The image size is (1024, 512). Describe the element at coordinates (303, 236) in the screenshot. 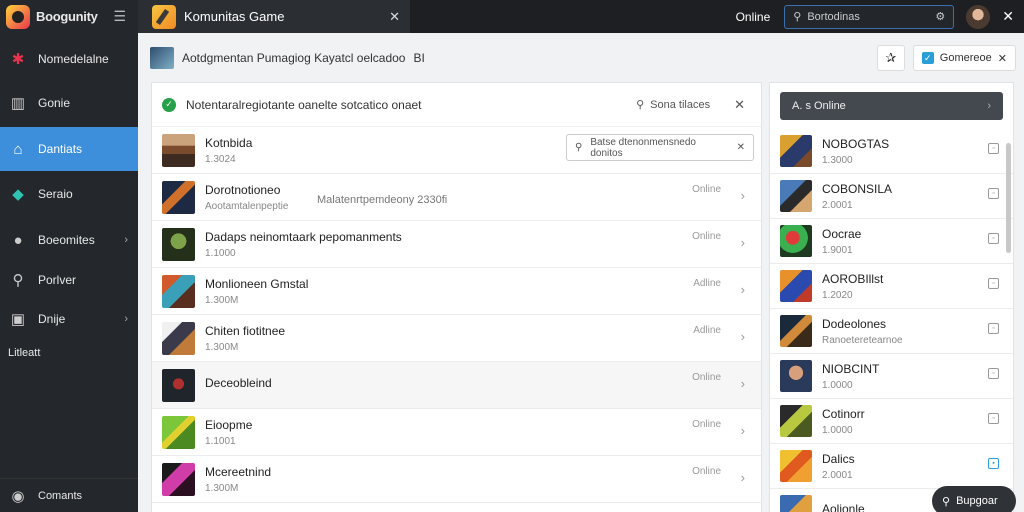

I see `item-title: Dadaps neinomtaark pepomanments` at that location.